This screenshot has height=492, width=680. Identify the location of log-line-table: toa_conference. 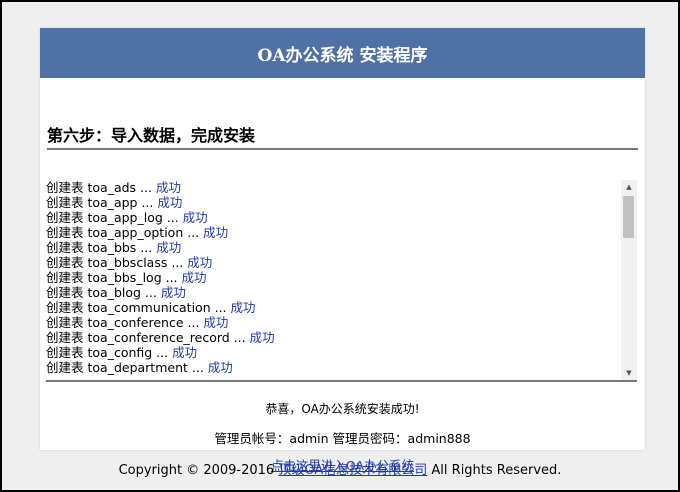
(137, 322).